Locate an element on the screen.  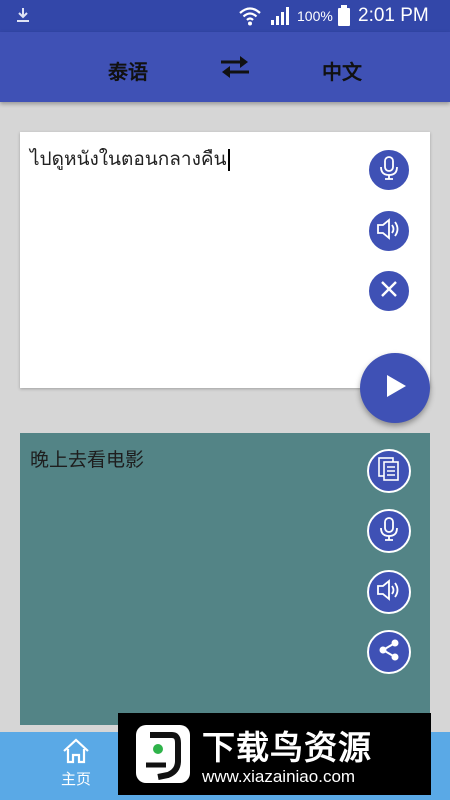
clear-icon is located at coordinates (389, 291).